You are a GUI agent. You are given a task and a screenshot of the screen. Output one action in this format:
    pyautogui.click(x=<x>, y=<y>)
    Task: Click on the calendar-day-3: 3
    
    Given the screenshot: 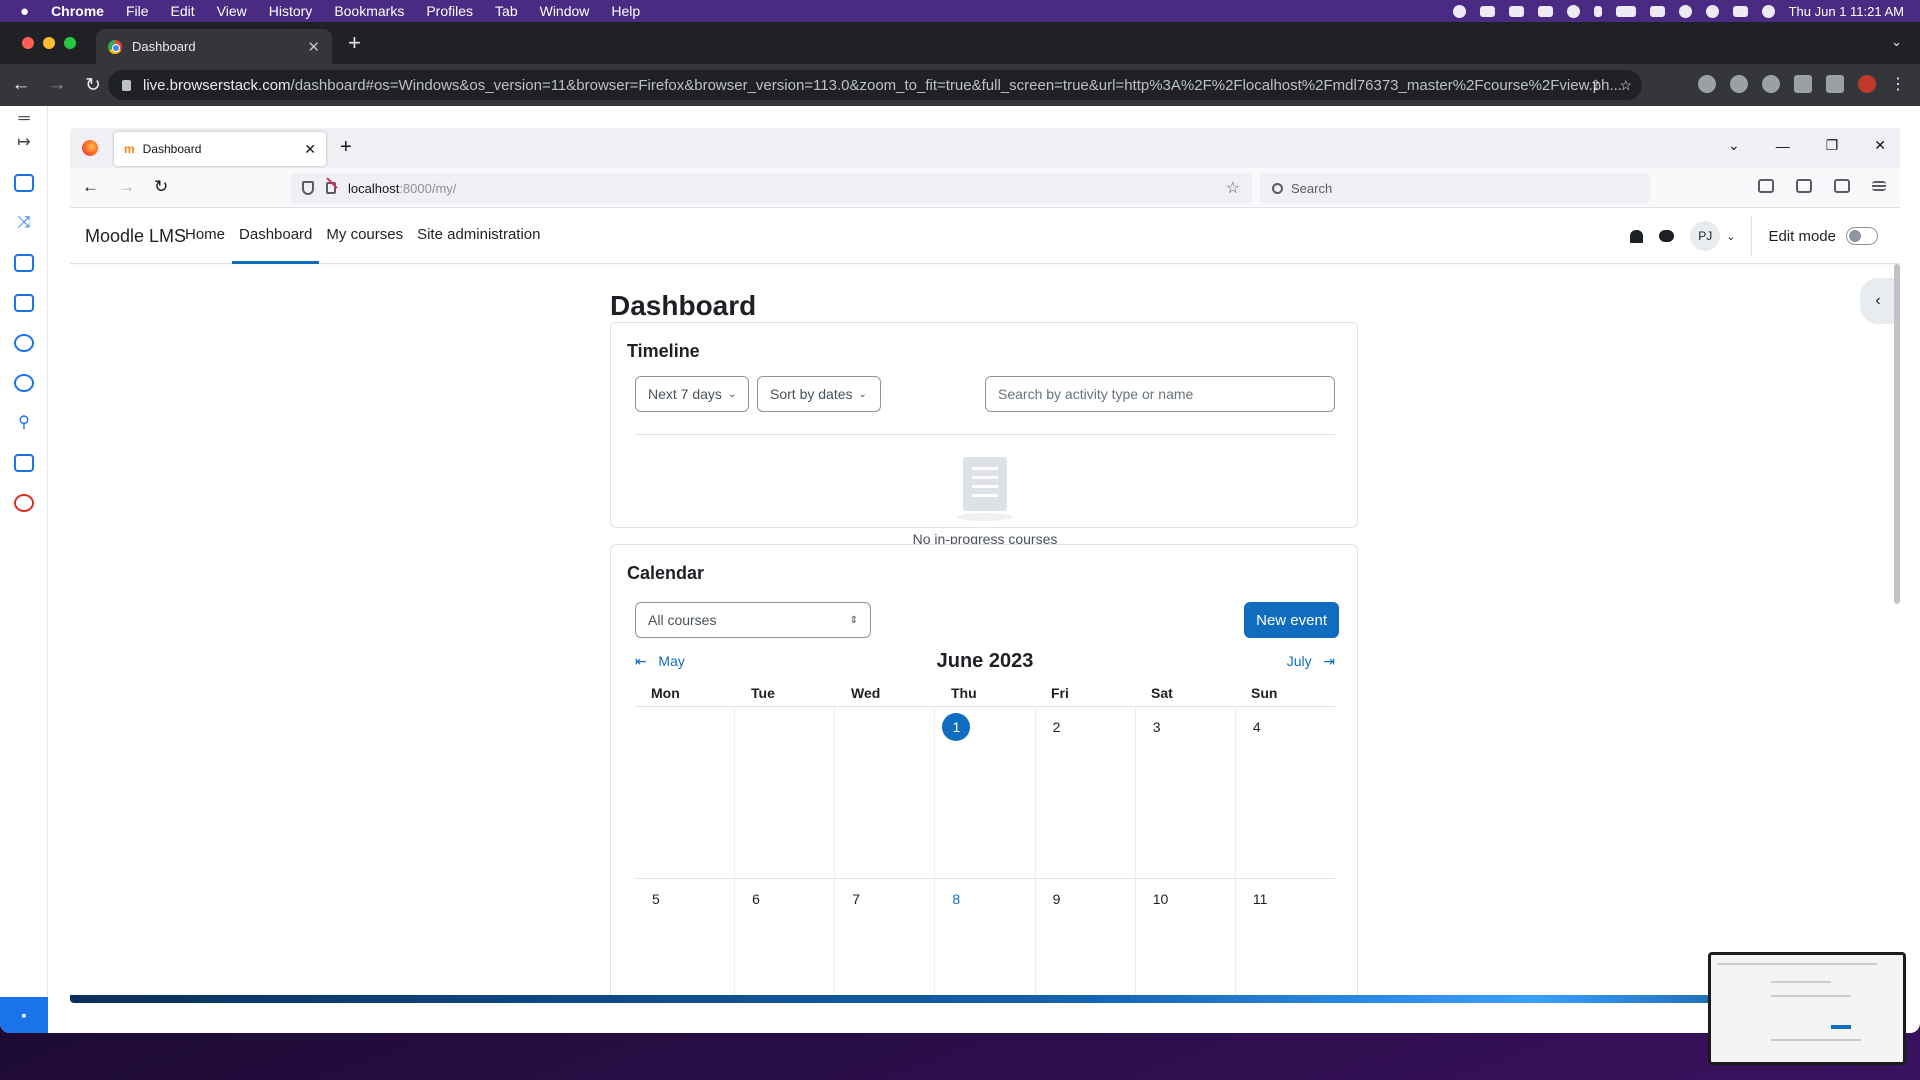 What is the action you would take?
    pyautogui.click(x=1186, y=792)
    